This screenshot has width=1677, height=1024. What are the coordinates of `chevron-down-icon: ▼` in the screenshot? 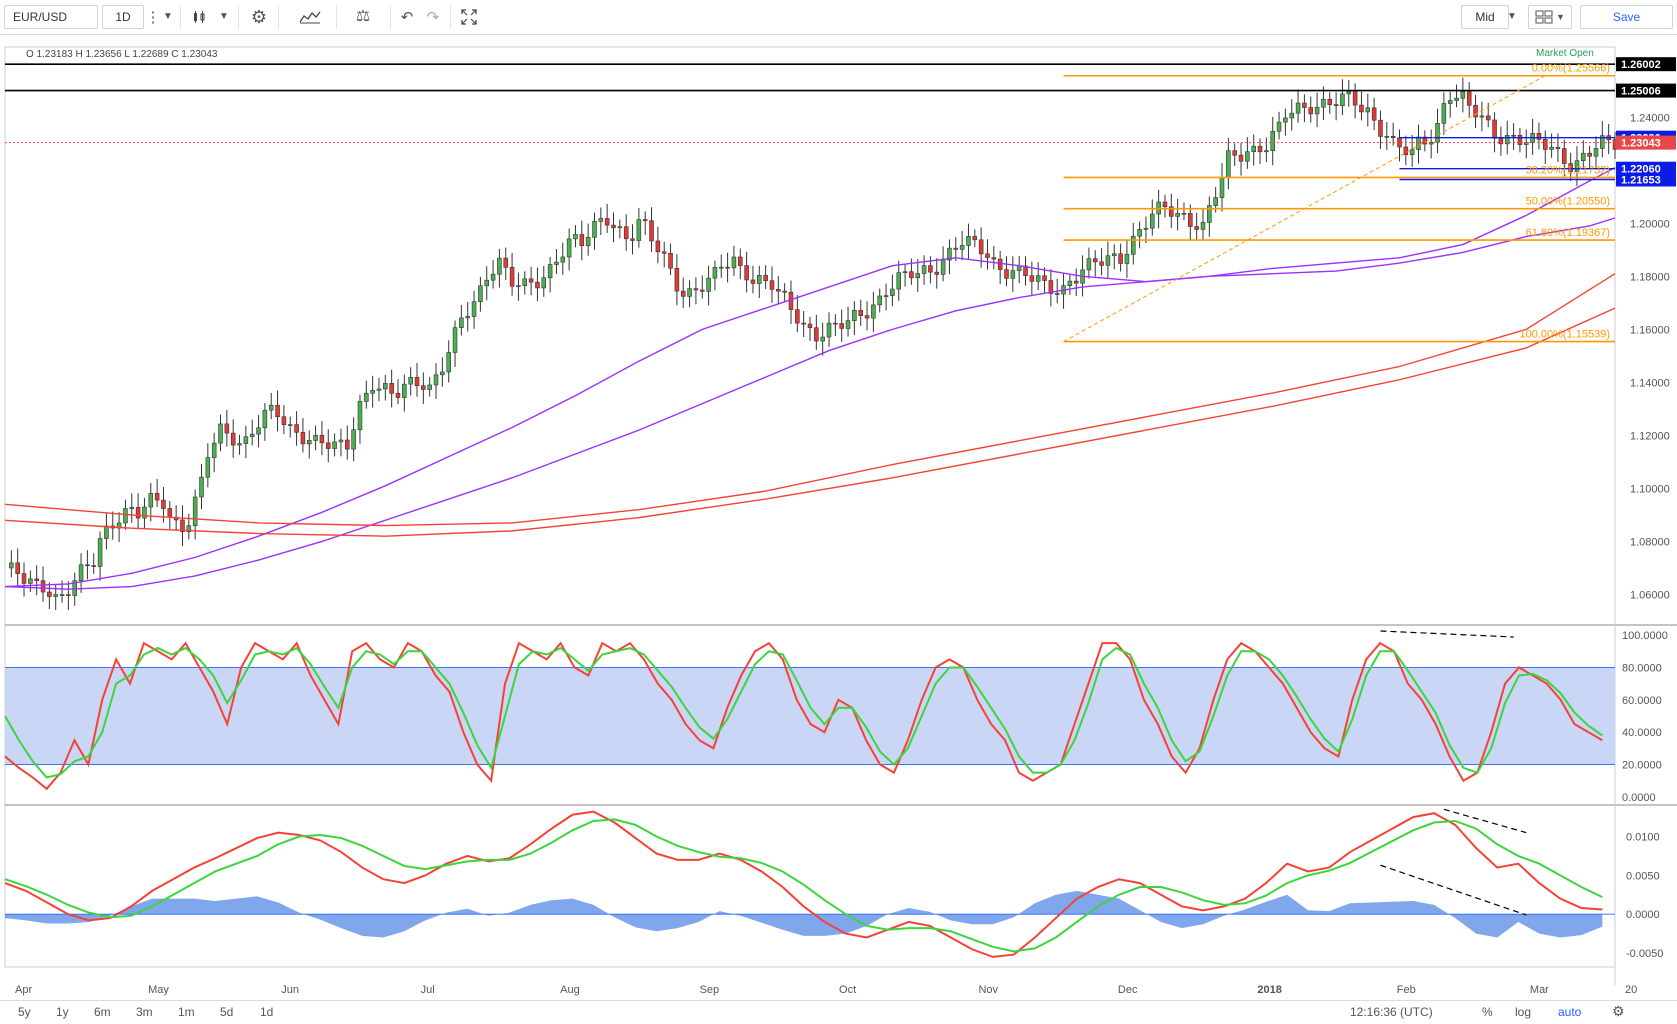 It's located at (168, 17).